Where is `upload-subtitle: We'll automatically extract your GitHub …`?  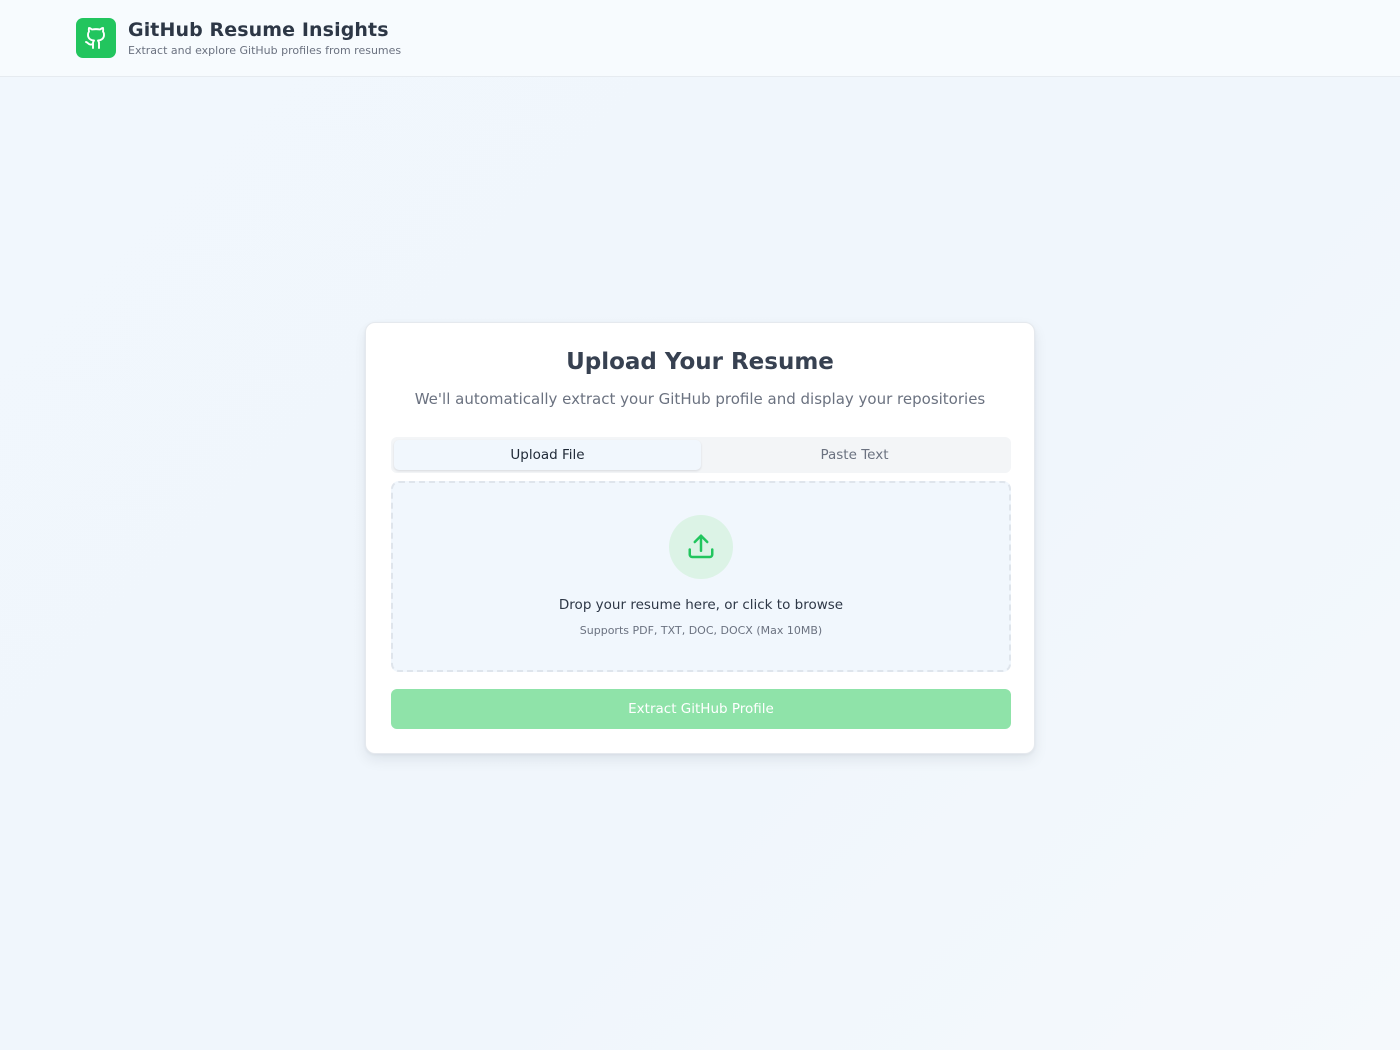 upload-subtitle: We'll automatically extract your GitHub … is located at coordinates (700, 399).